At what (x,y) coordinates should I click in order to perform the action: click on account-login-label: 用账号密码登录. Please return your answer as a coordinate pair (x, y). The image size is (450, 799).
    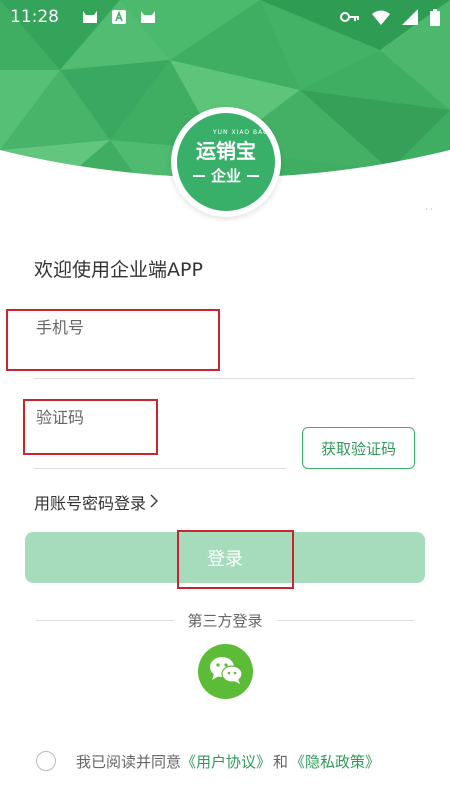
    Looking at the image, I should click on (90, 503).